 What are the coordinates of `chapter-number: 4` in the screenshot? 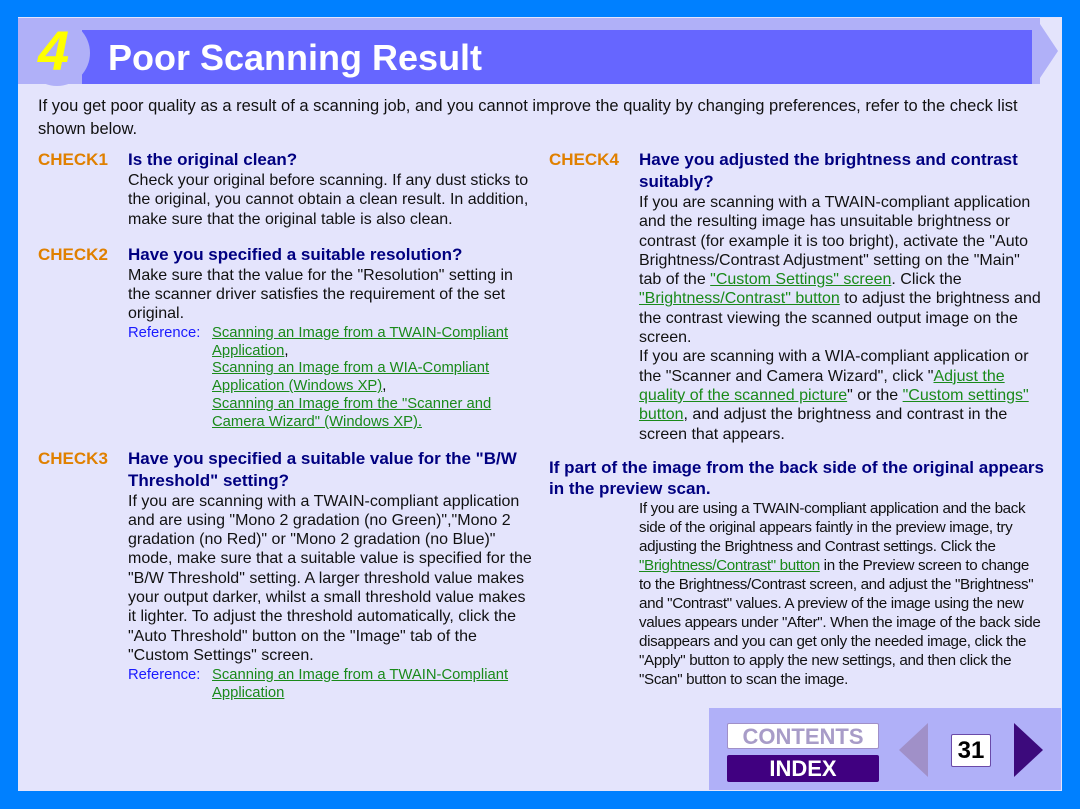 It's located at (54, 50).